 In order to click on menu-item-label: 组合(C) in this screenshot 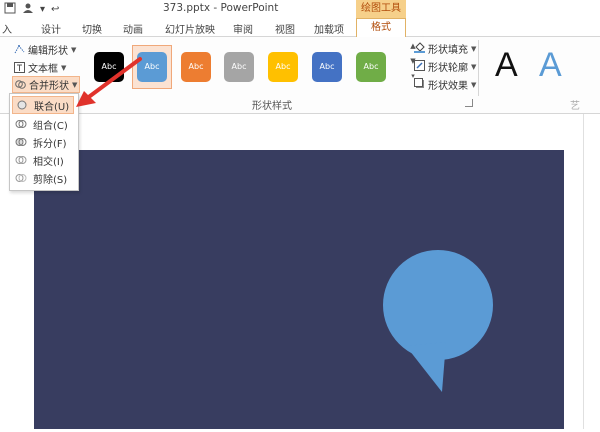, I will do `click(50, 126)`.